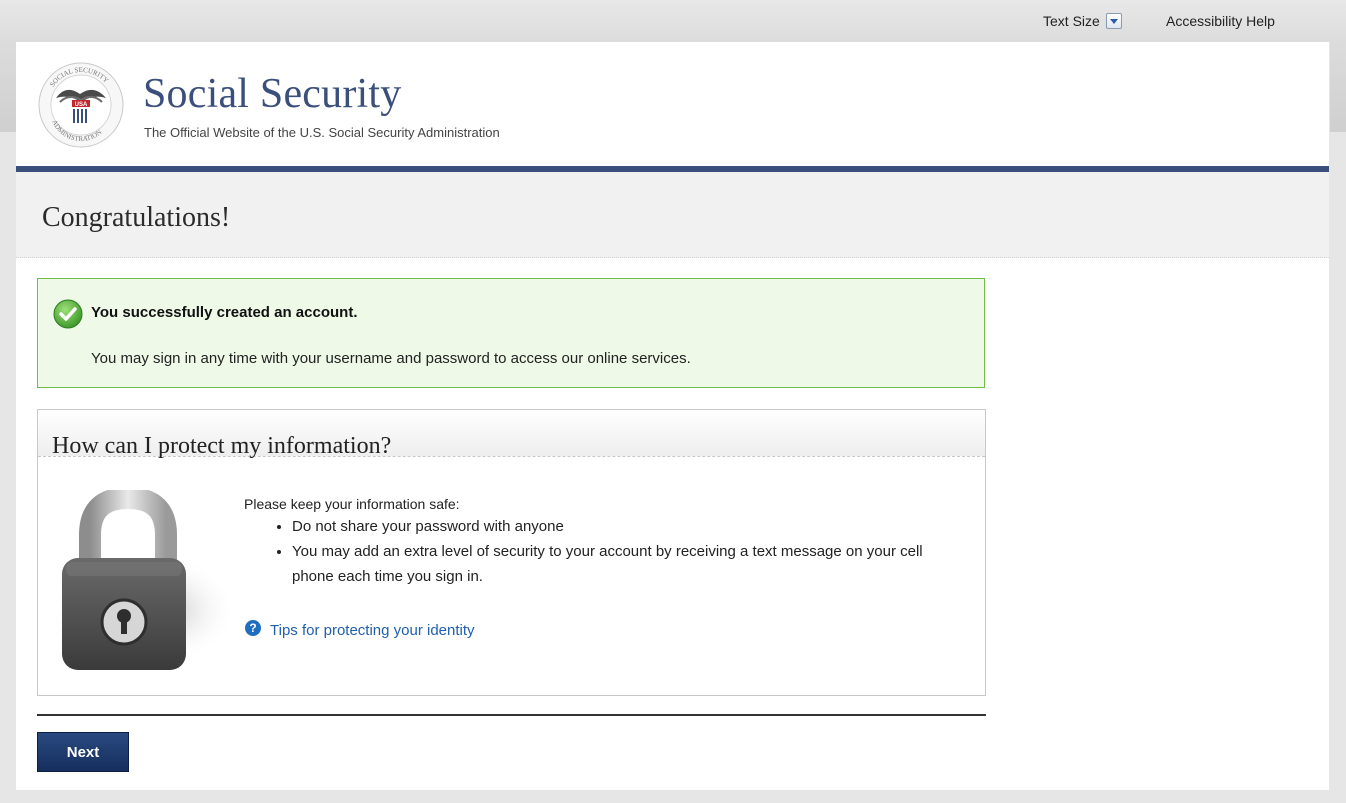 The height and width of the screenshot is (803, 1346). Describe the element at coordinates (81, 105) in the screenshot. I see `svg-text: USA` at that location.